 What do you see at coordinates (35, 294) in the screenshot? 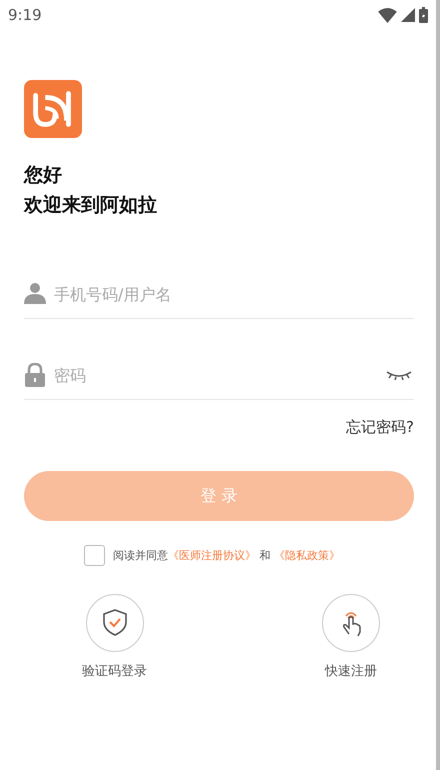
I see `person-icon` at bounding box center [35, 294].